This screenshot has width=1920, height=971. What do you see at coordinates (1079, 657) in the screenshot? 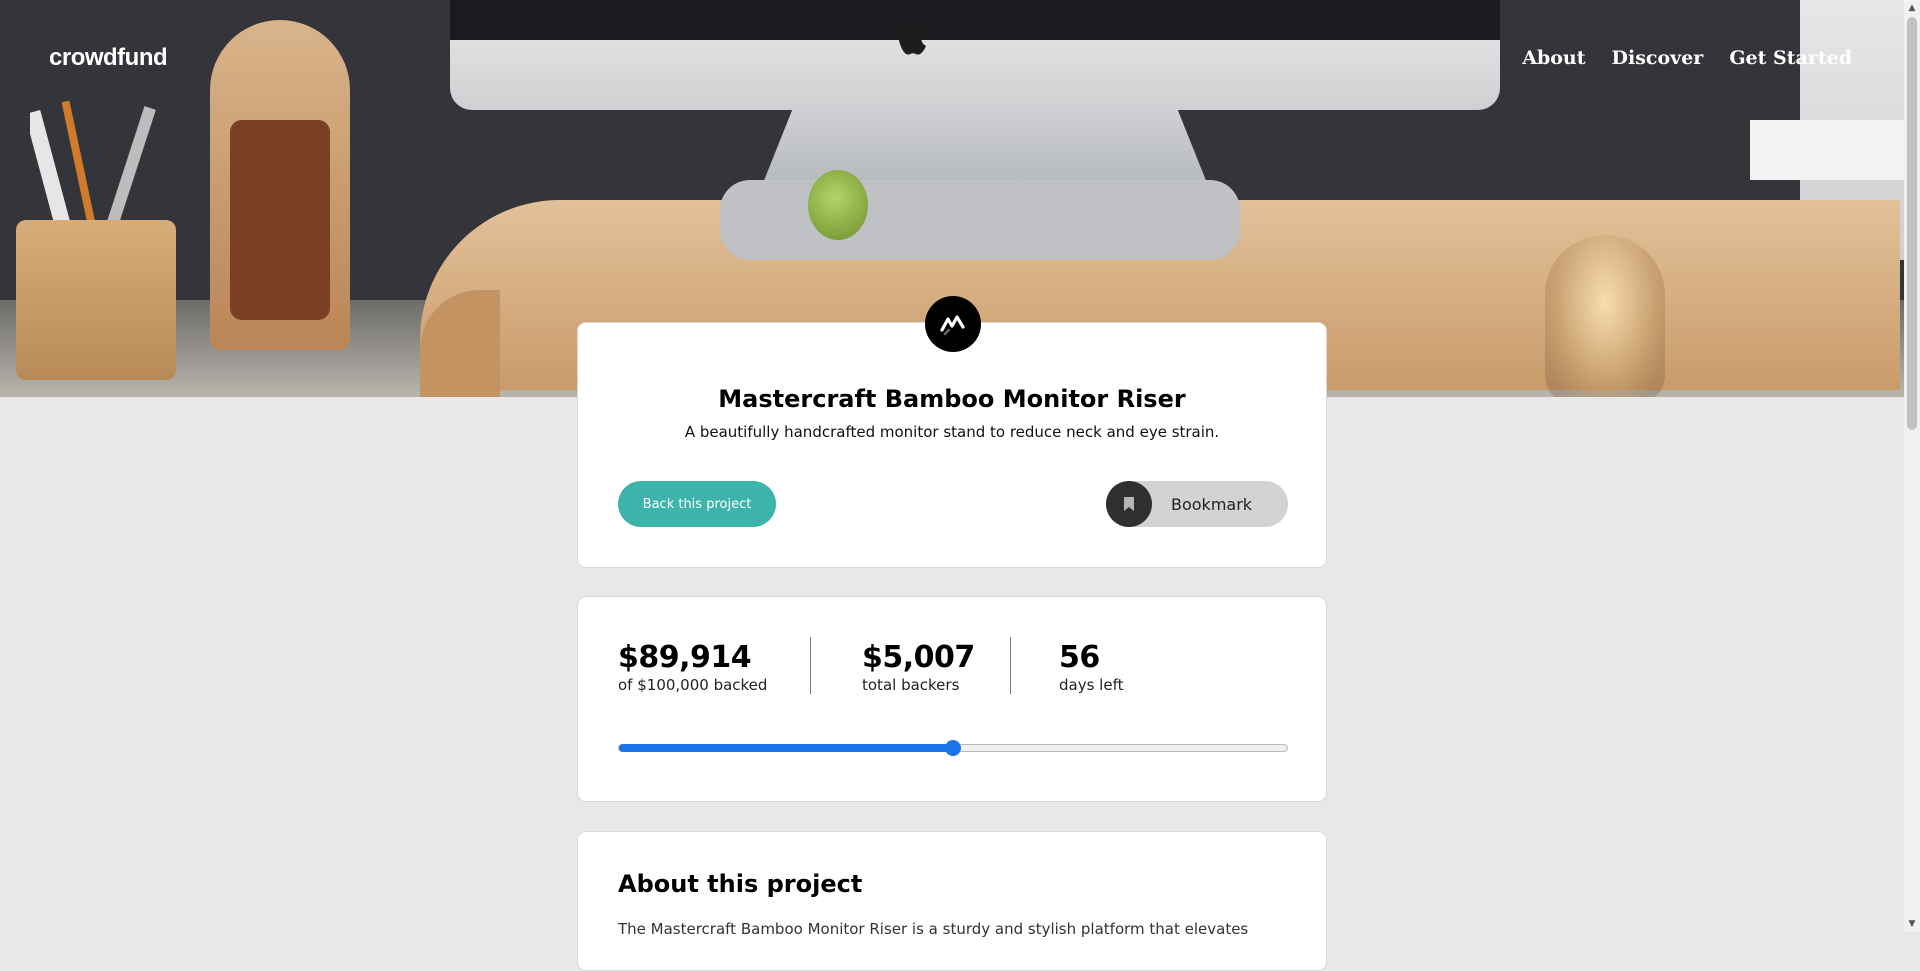
I see `days-left-count: 56` at bounding box center [1079, 657].